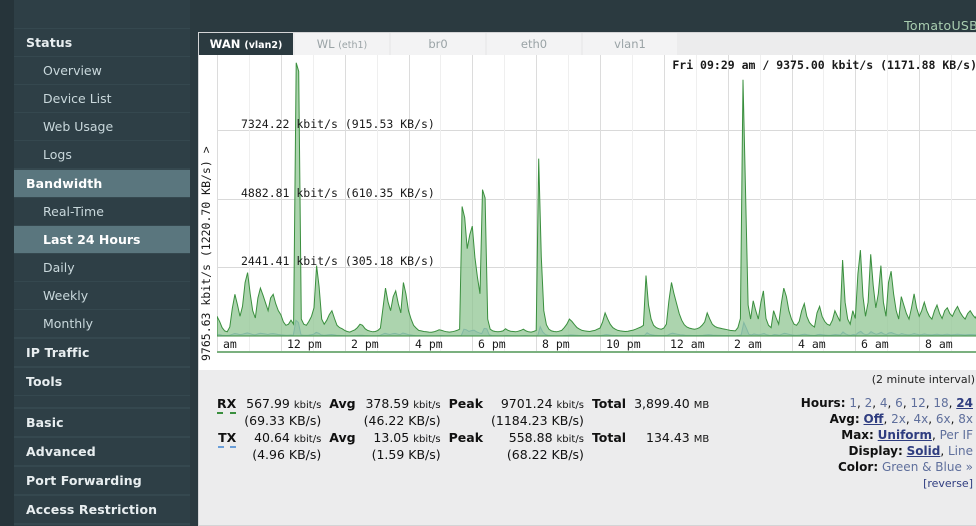 This screenshot has width=976, height=526. Describe the element at coordinates (570, 439) in the screenshot. I see `stats-peak-unit: kbit/s` at that location.